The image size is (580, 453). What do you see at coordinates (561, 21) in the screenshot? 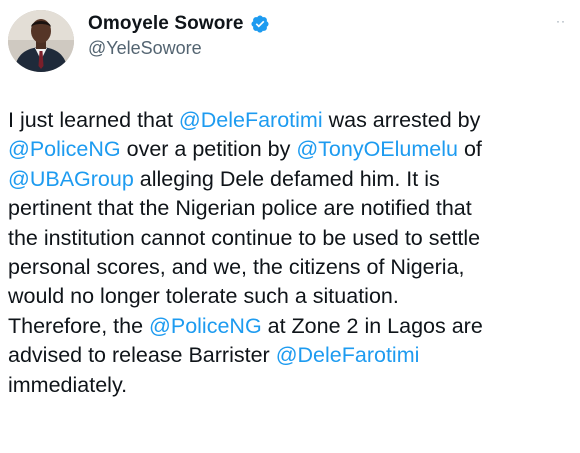
I see `more-options-icon: ··` at bounding box center [561, 21].